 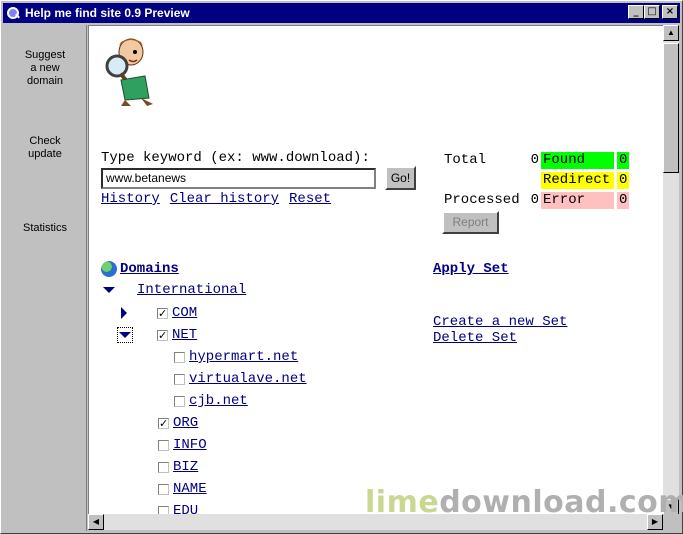 What do you see at coordinates (402, 502) in the screenshot?
I see `watermark-part-lime: lime` at bounding box center [402, 502].